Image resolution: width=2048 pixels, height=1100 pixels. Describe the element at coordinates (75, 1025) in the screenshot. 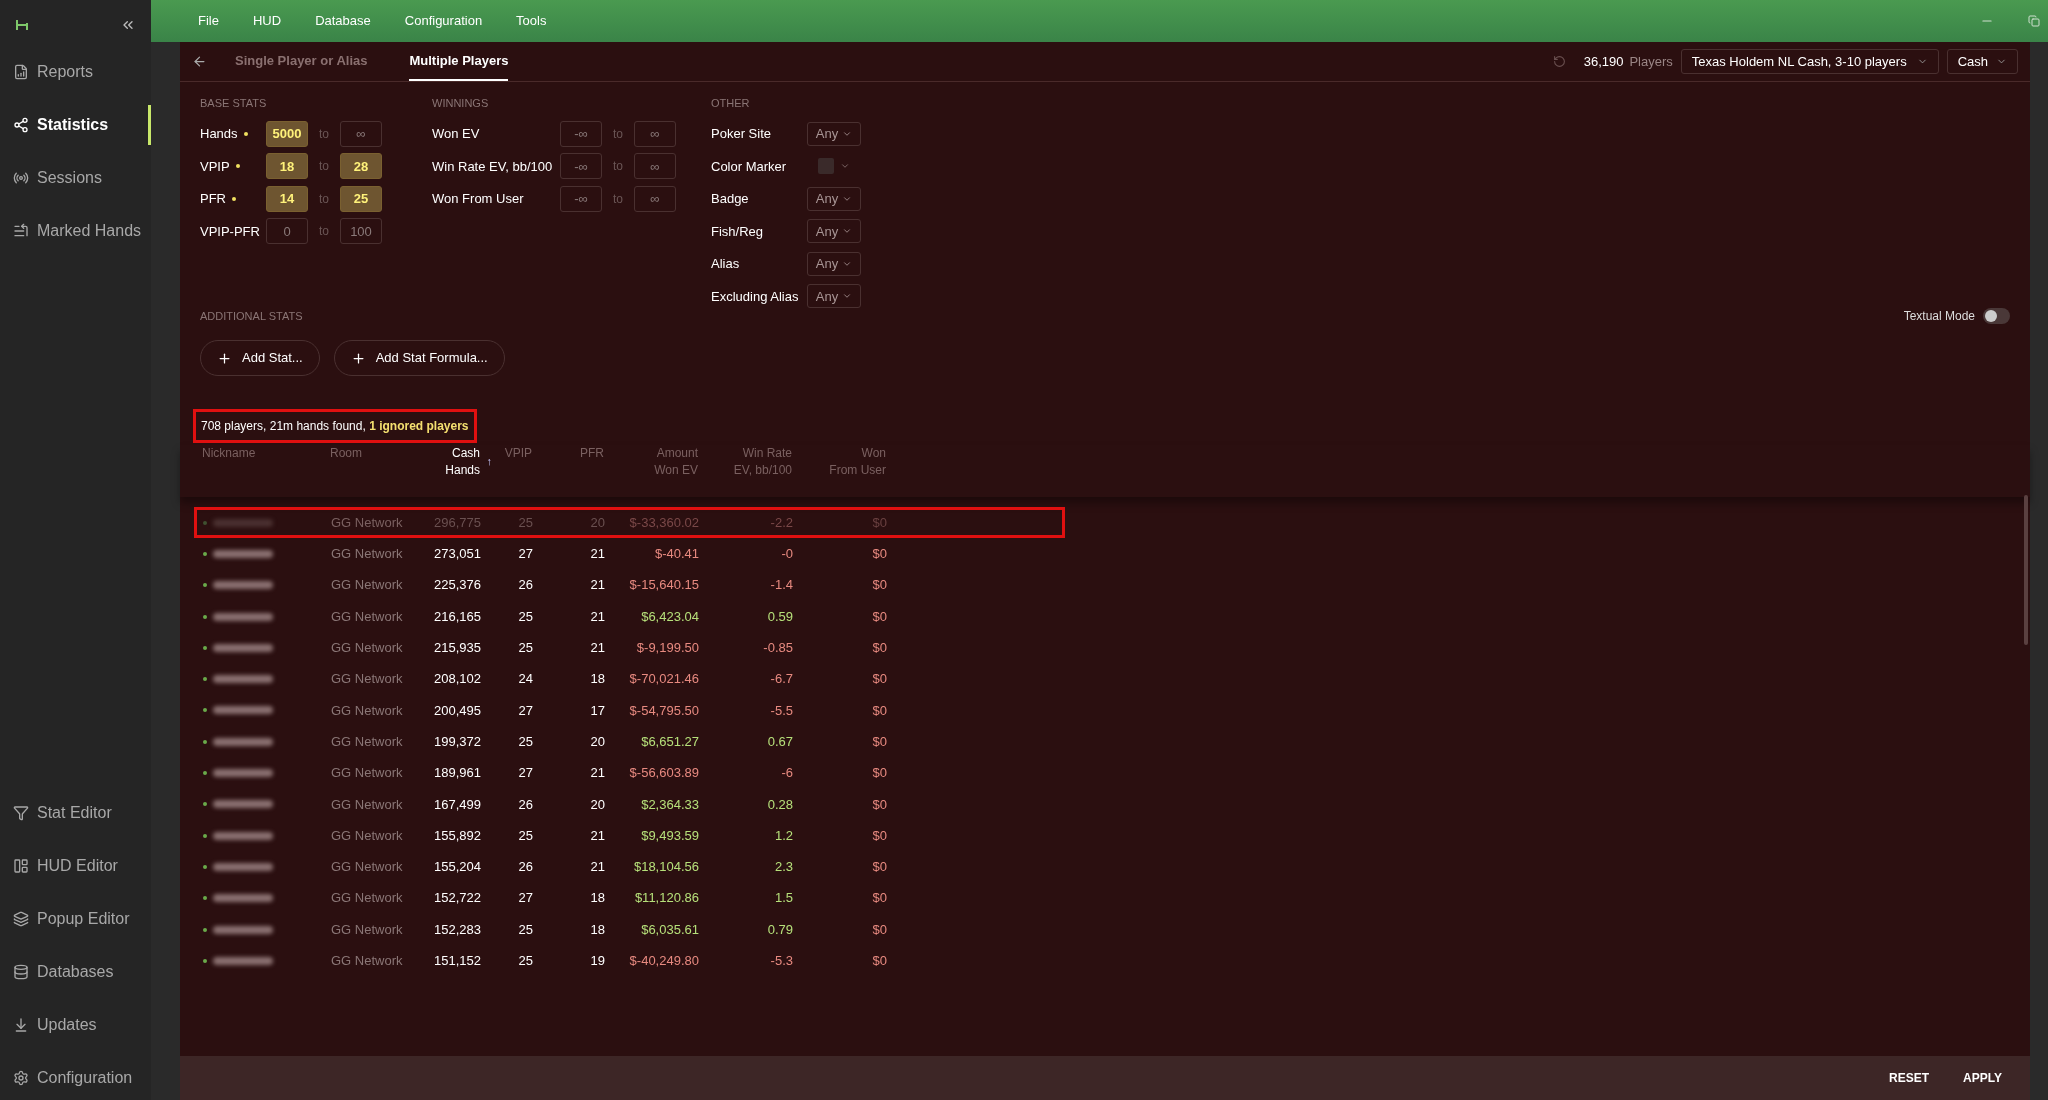

I see `sidebar-item: Updates` at that location.